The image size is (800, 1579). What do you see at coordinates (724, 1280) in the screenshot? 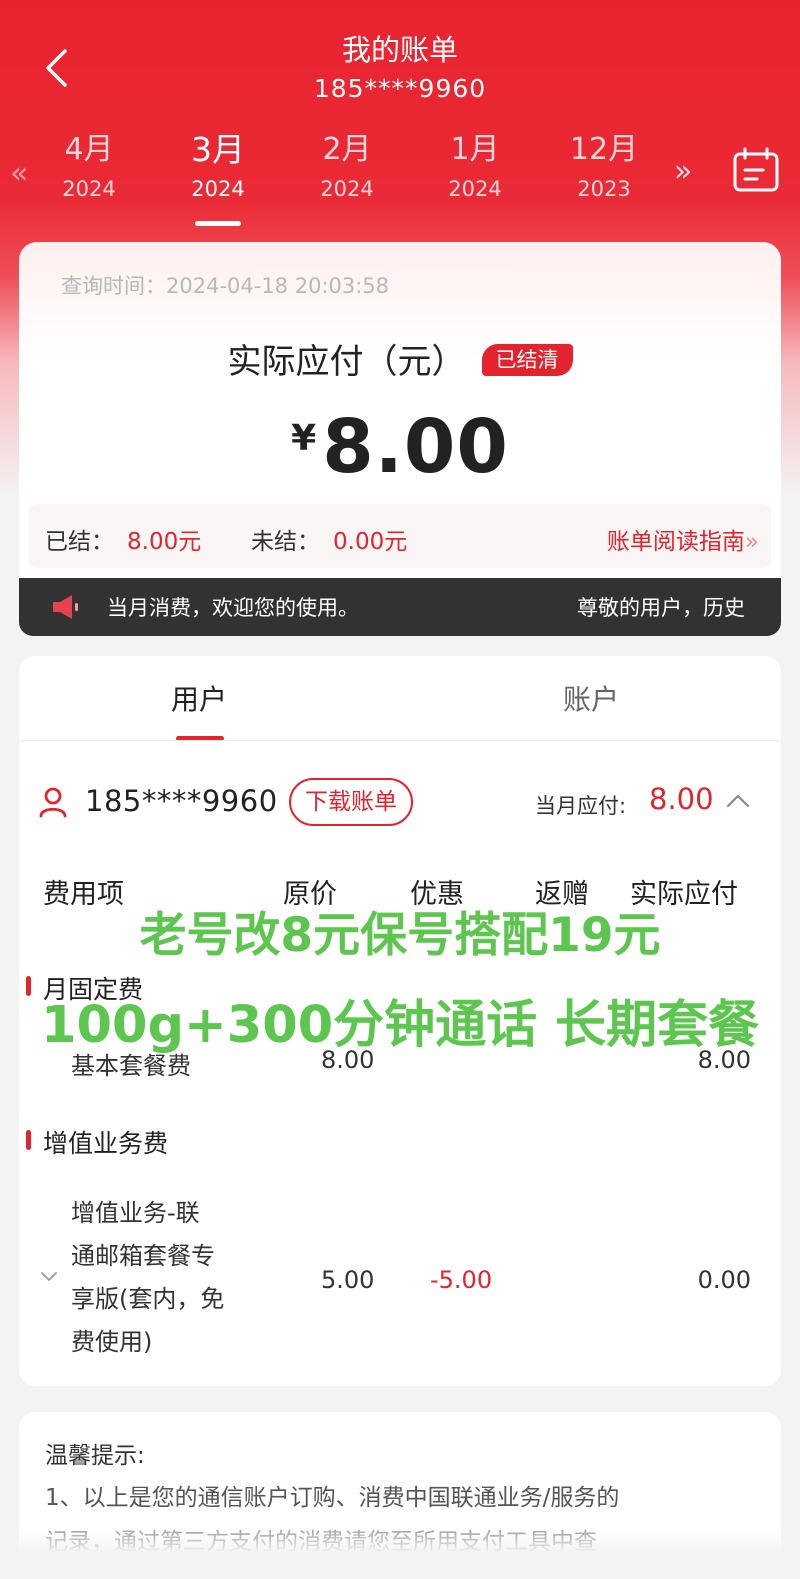
I see `row-actual-due: 0.00` at bounding box center [724, 1280].